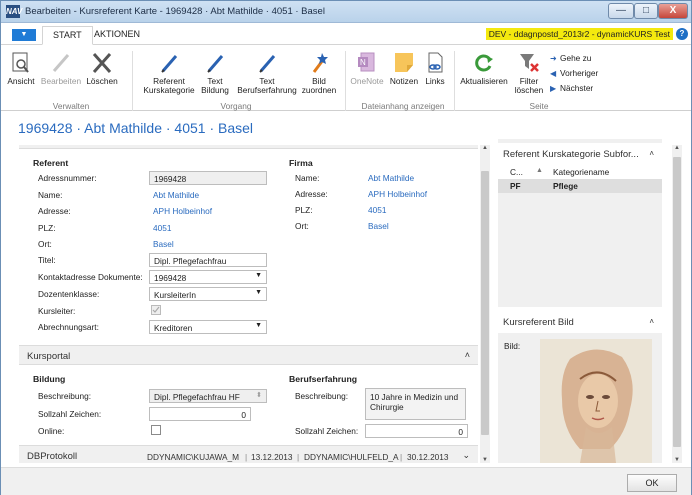 The width and height of the screenshot is (692, 495). Describe the element at coordinates (428, 457) in the screenshot. I see `dbprotokoll-date2: 30.12.2013` at that location.